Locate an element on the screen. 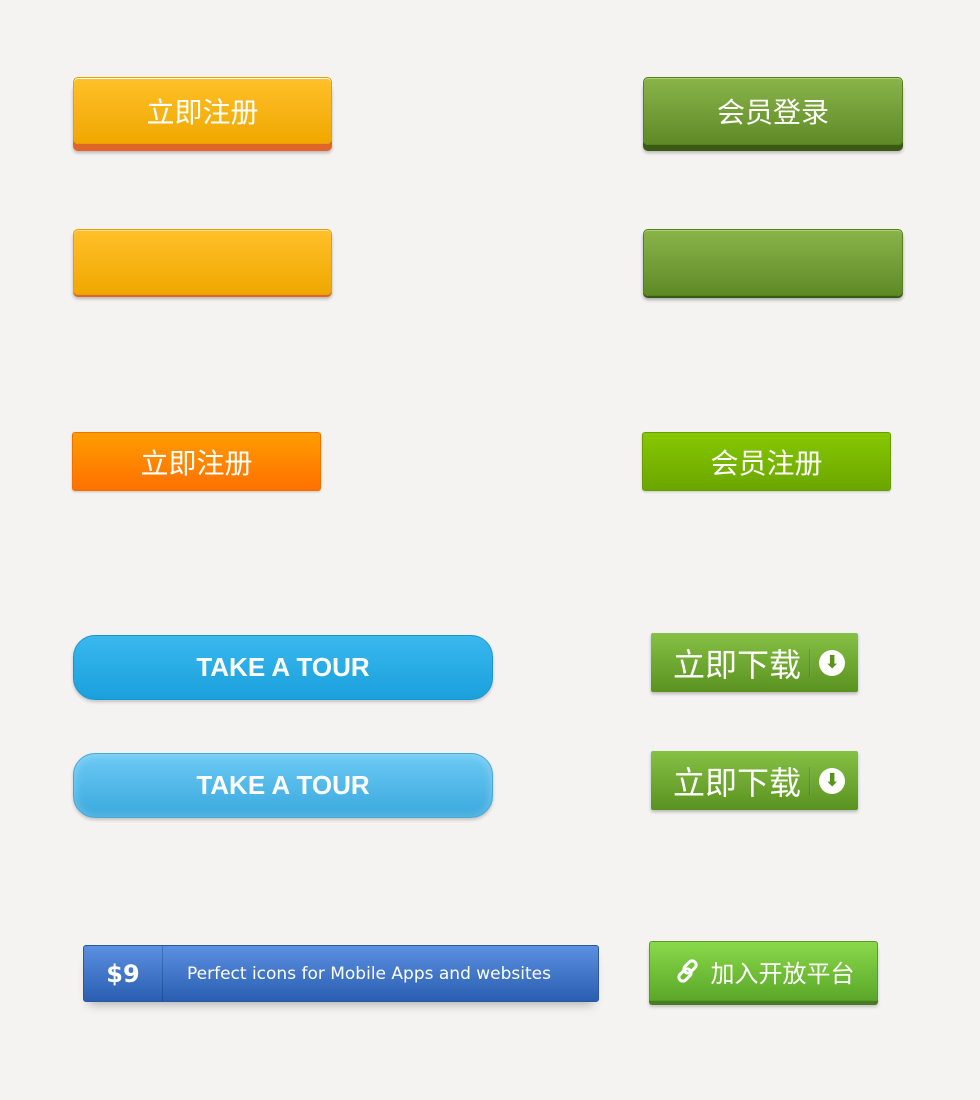 This screenshot has width=980, height=1100. button-label: 会员登录 is located at coordinates (772, 112).